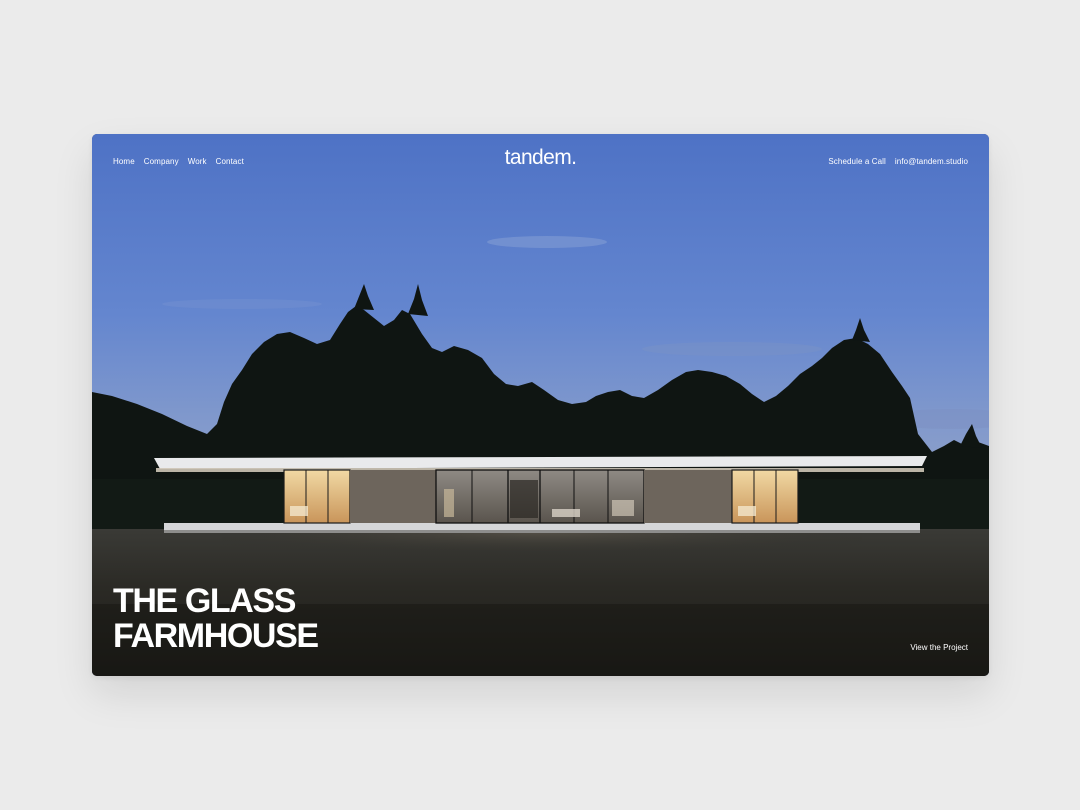 The image size is (1080, 810). I want to click on hero-title-line-2: FARMHOUSE, so click(216, 636).